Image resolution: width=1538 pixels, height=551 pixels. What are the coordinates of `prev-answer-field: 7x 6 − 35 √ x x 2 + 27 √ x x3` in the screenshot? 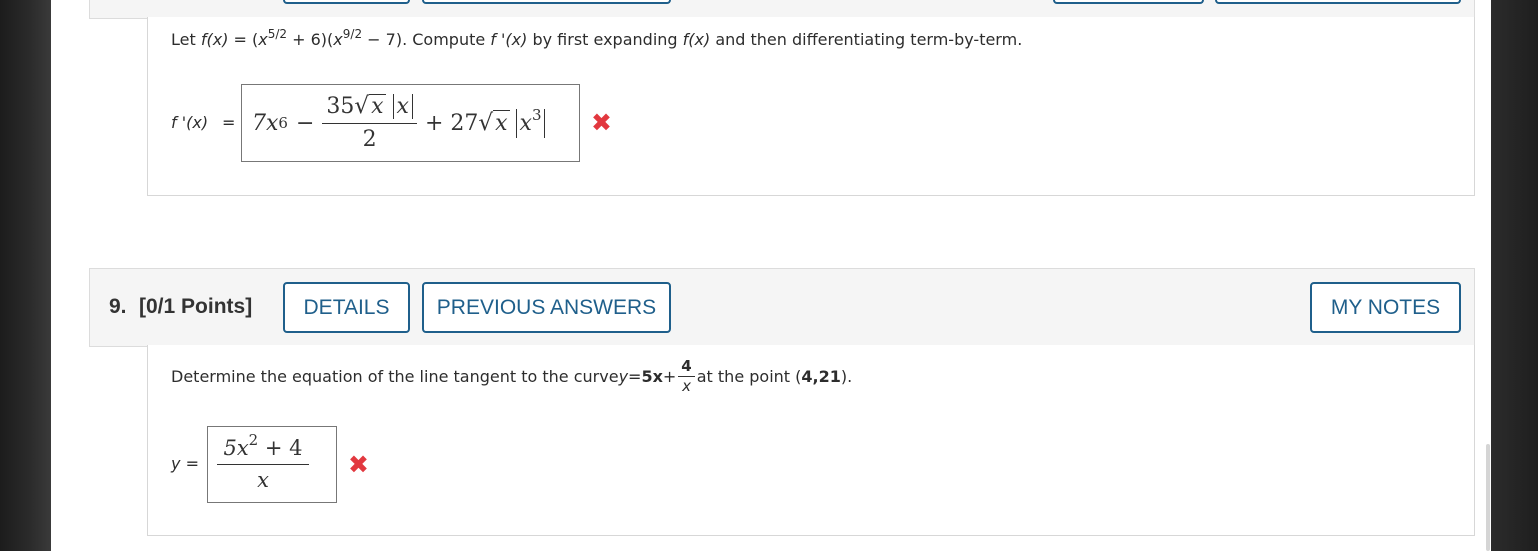 It's located at (410, 123).